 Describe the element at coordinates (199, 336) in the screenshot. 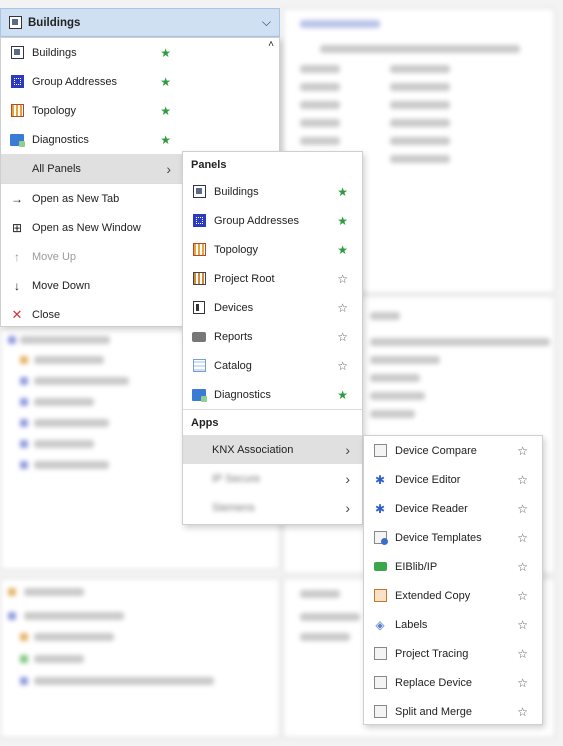

I see `reports-icon` at that location.